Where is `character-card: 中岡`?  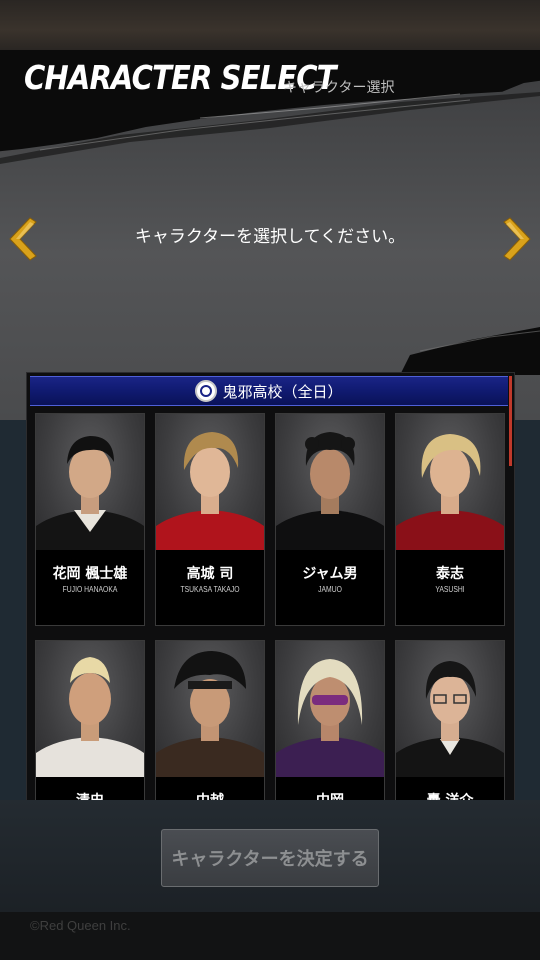
character-card: 中岡 is located at coordinates (330, 721).